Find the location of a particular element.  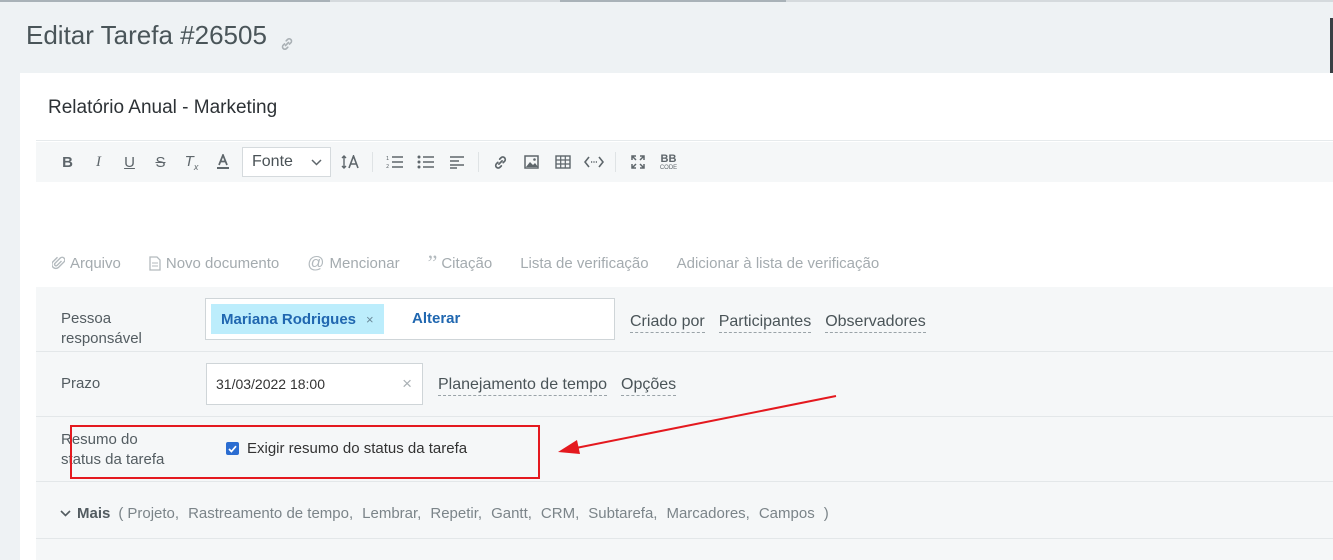

editor-toolbar: B I U S Tx Fonte 12 BB CODE is located at coordinates (684, 162).